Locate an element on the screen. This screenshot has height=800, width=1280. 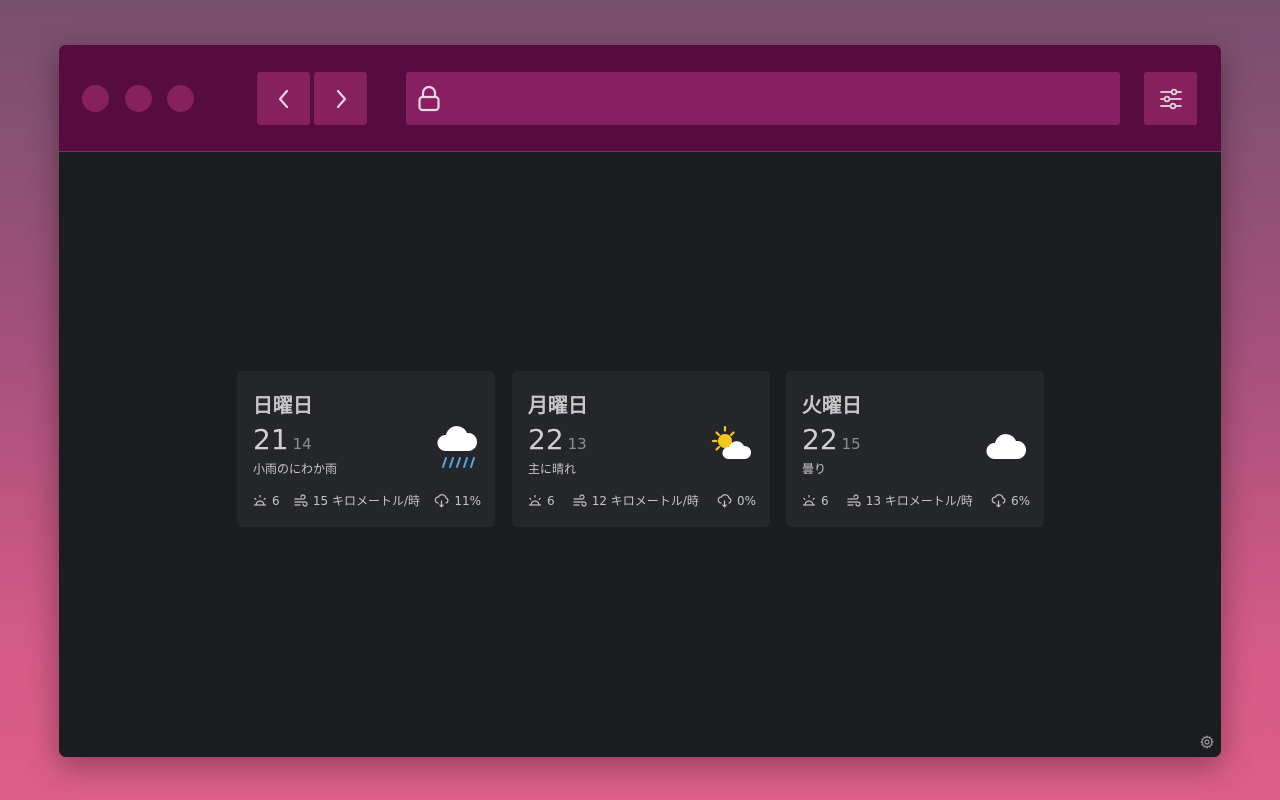
forecast-stats: 6 15 キロメートル/時 11% is located at coordinates (367, 500).